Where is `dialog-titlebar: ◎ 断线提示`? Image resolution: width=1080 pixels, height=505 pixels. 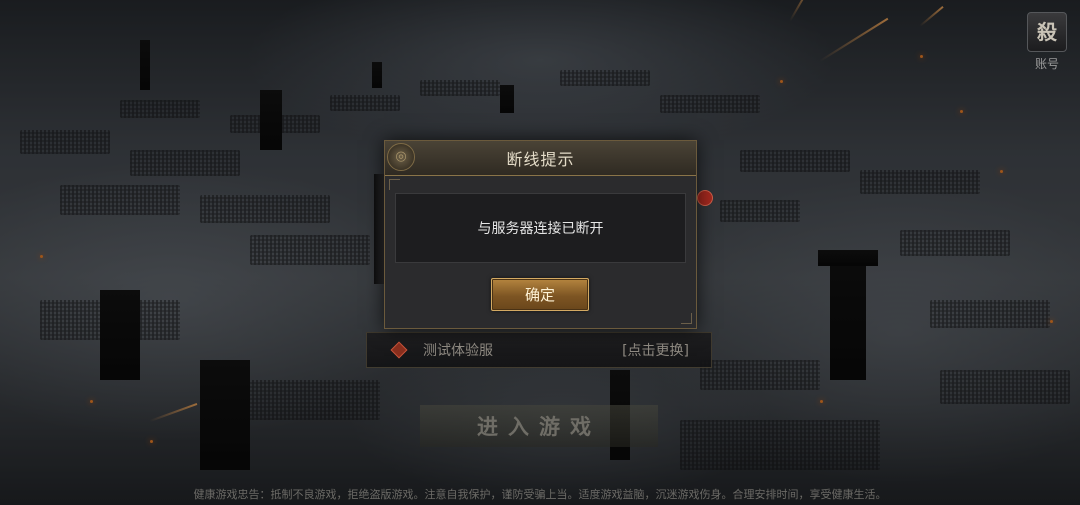 dialog-titlebar: ◎ 断线提示 is located at coordinates (540, 158).